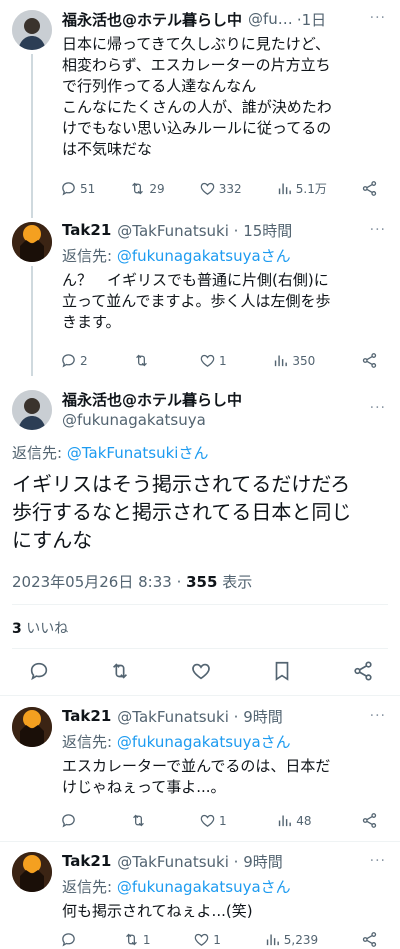  I want to click on likes-summary: 3 いいね, so click(40, 628).